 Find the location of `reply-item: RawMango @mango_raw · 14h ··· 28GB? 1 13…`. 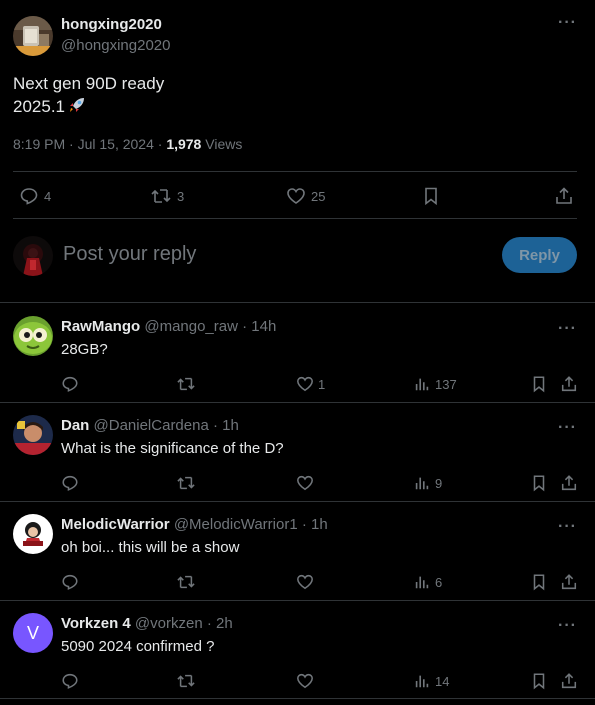

reply-item: RawMango @mango_raw · 14h ··· 28GB? 1 13… is located at coordinates (297, 353).